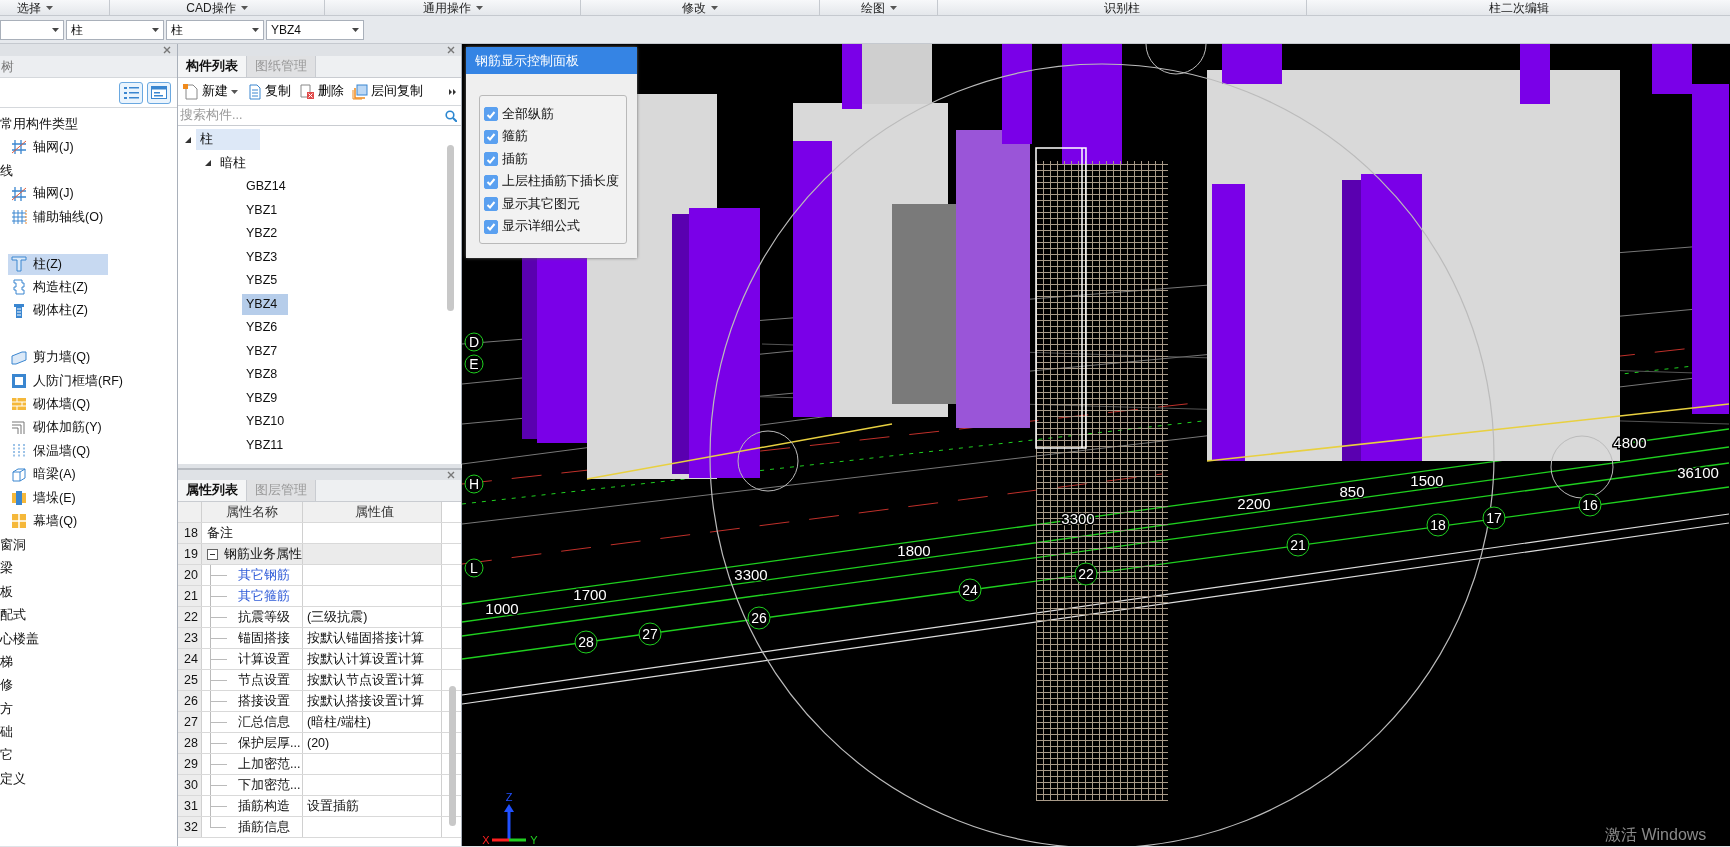  Describe the element at coordinates (515, 159) in the screenshot. I see `checkbox-label: 插筋` at that location.